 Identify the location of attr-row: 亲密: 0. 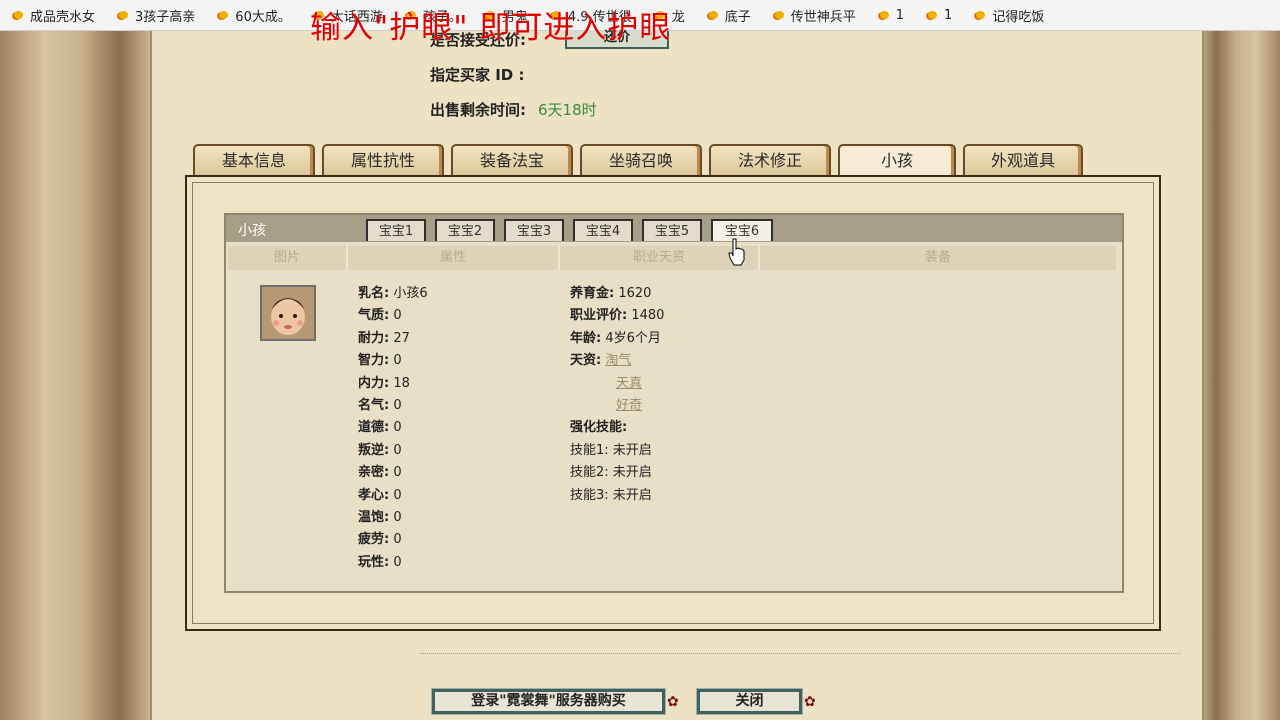
(380, 473).